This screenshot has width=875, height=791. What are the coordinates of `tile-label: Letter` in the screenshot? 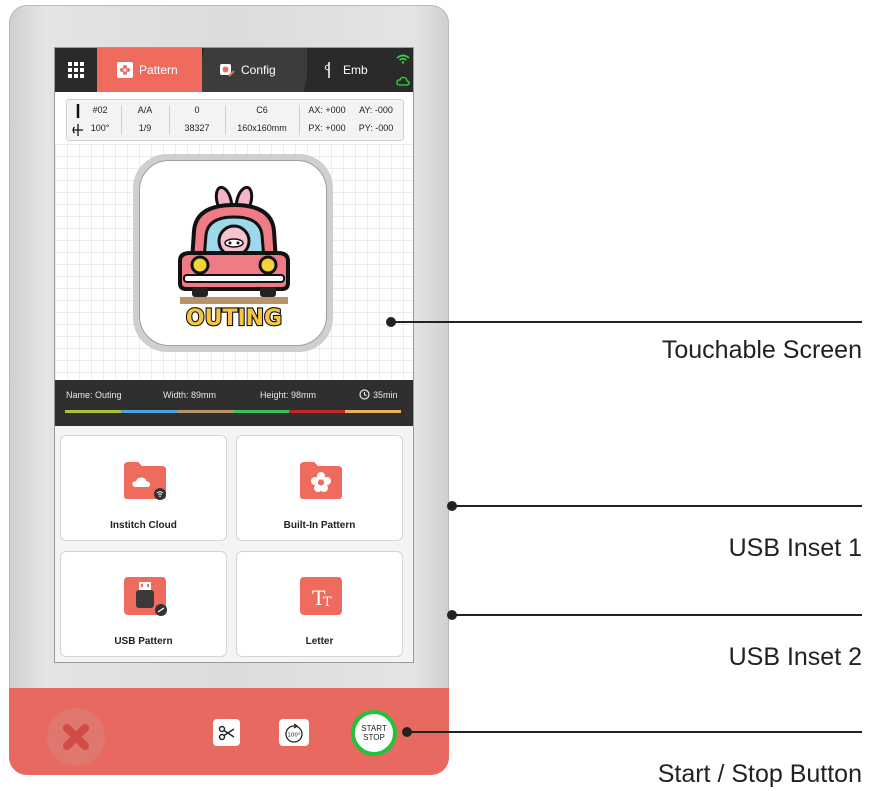 It's located at (319, 641).